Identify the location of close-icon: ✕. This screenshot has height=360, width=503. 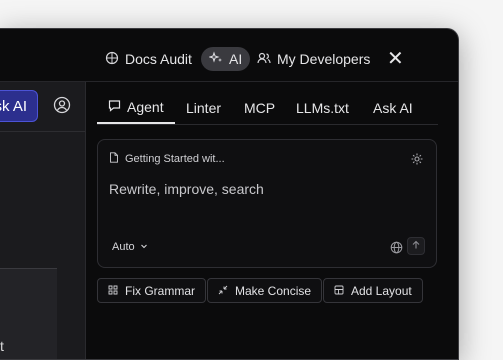
(395, 59).